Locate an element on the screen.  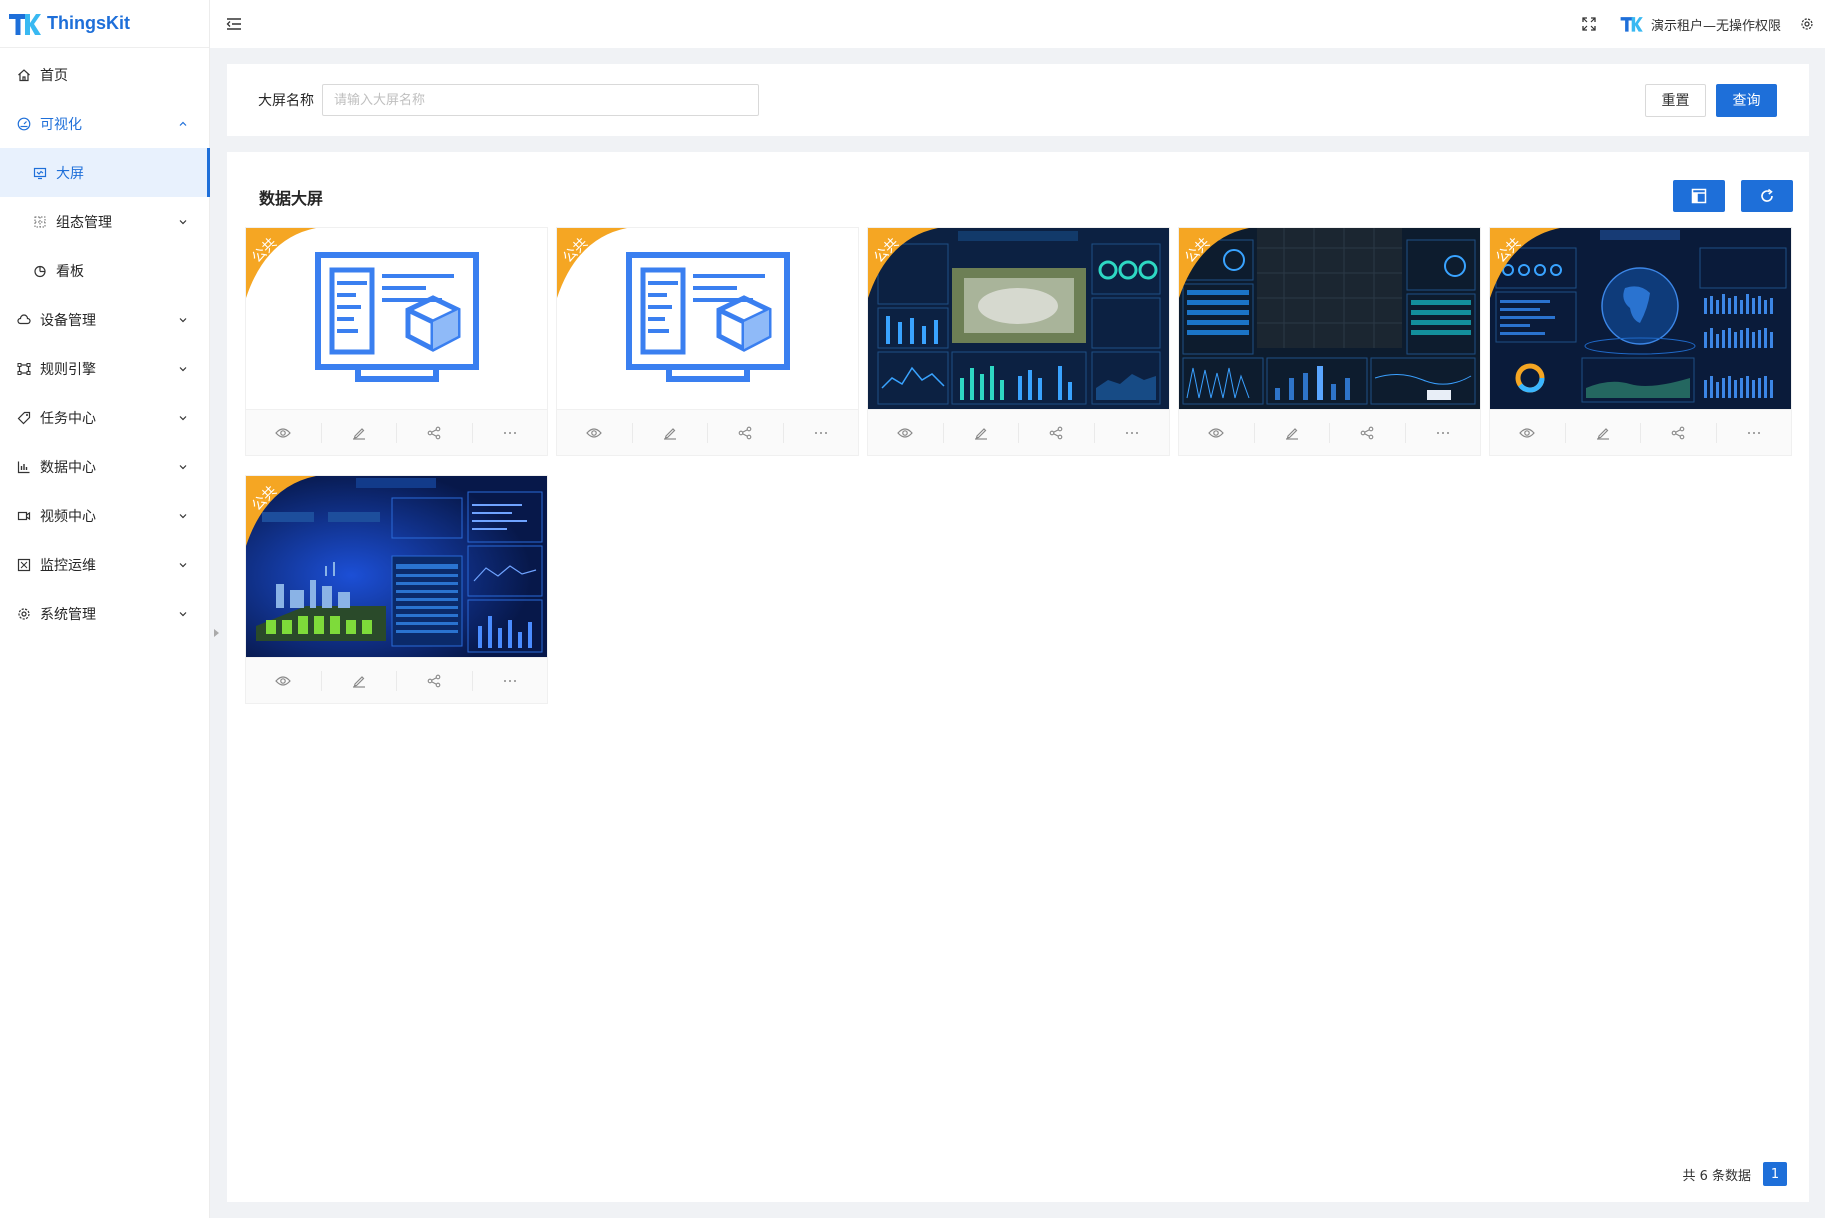
thingskit-logo-icon is located at coordinates (25, 24).